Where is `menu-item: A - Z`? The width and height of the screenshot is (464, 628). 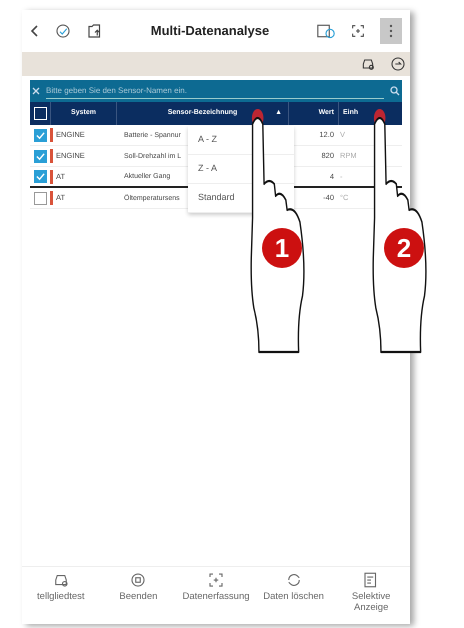 menu-item: A - Z is located at coordinates (208, 140).